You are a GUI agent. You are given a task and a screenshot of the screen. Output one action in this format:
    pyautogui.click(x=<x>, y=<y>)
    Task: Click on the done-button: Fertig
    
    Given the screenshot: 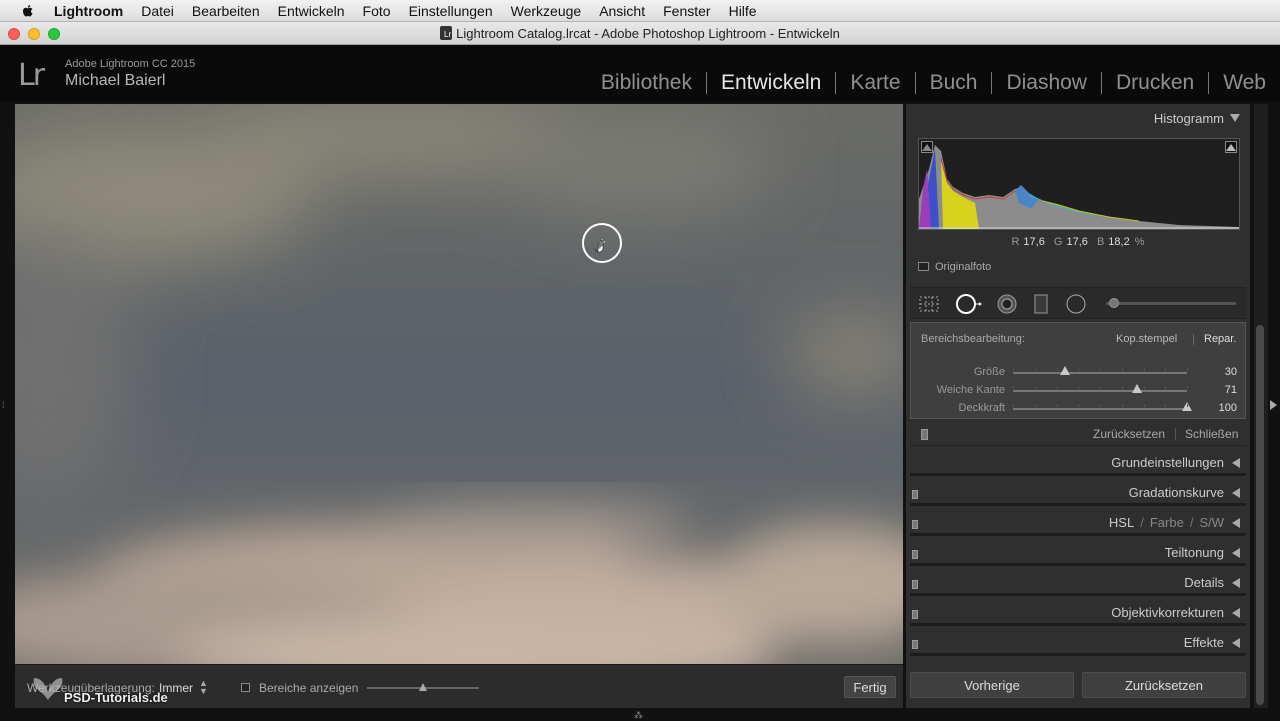 What is the action you would take?
    pyautogui.click(x=870, y=687)
    